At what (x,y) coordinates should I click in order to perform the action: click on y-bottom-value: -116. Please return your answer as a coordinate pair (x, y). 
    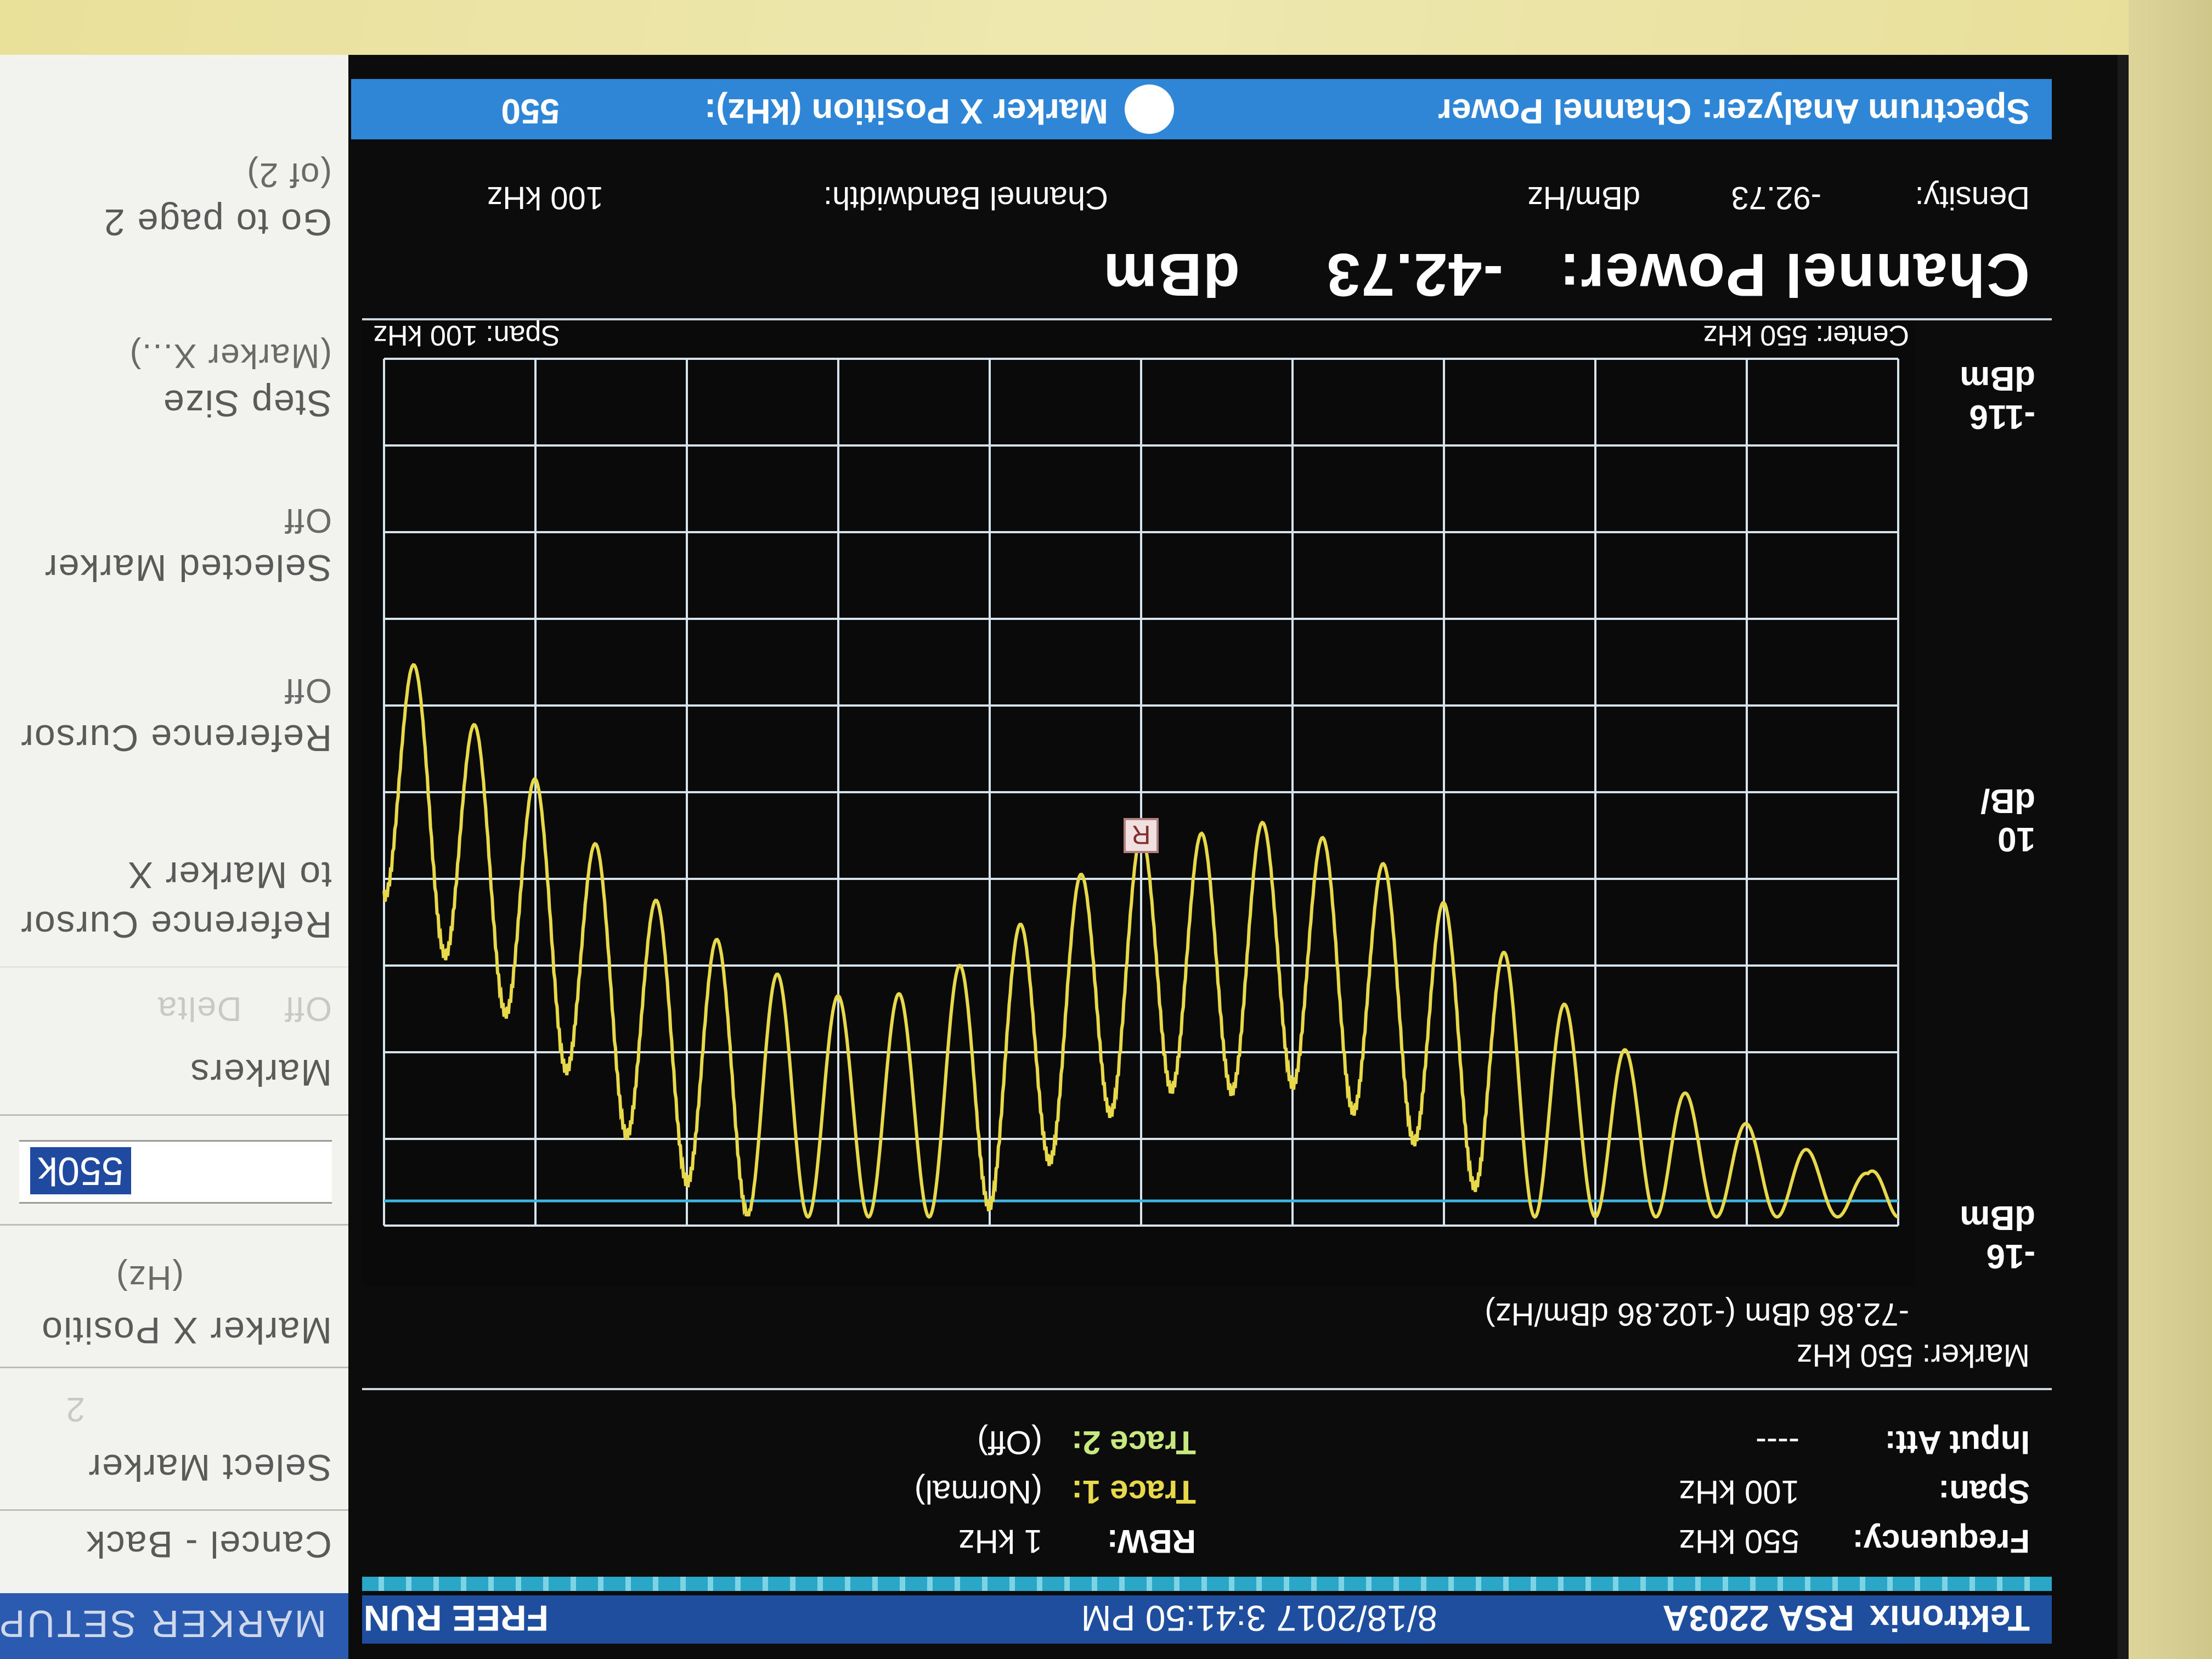
    Looking at the image, I should click on (2002, 417).